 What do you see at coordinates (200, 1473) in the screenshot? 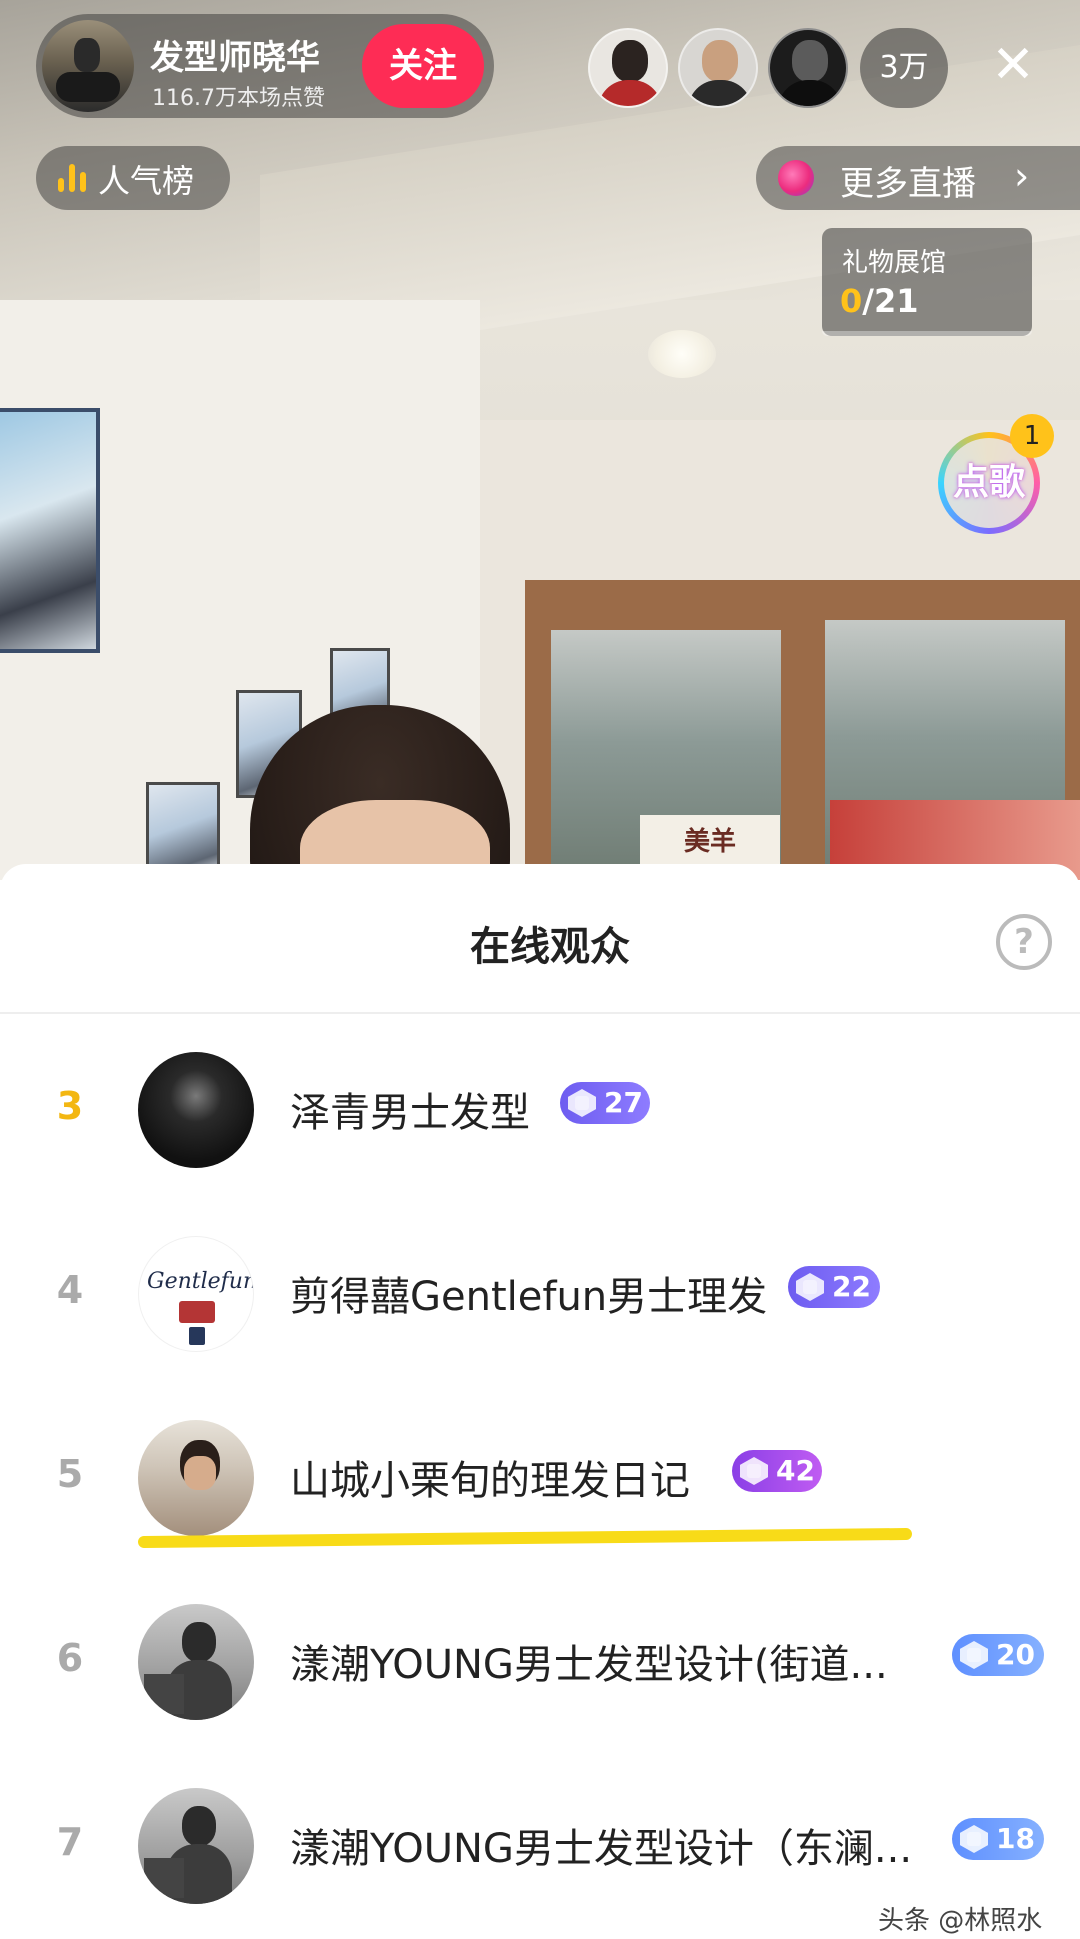
I see `avatar-face` at bounding box center [200, 1473].